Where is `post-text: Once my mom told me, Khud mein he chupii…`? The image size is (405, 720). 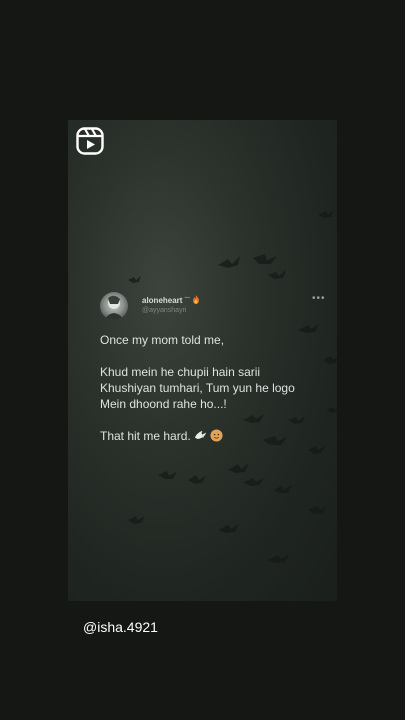
post-text: Once my mom told me, Khud mein he chupii… is located at coordinates (216, 388).